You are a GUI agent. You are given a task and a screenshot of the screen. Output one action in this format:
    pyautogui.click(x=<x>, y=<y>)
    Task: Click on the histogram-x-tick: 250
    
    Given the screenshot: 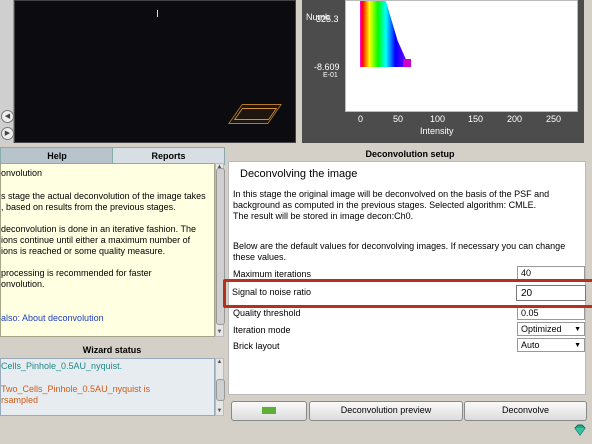 What is the action you would take?
    pyautogui.click(x=554, y=119)
    